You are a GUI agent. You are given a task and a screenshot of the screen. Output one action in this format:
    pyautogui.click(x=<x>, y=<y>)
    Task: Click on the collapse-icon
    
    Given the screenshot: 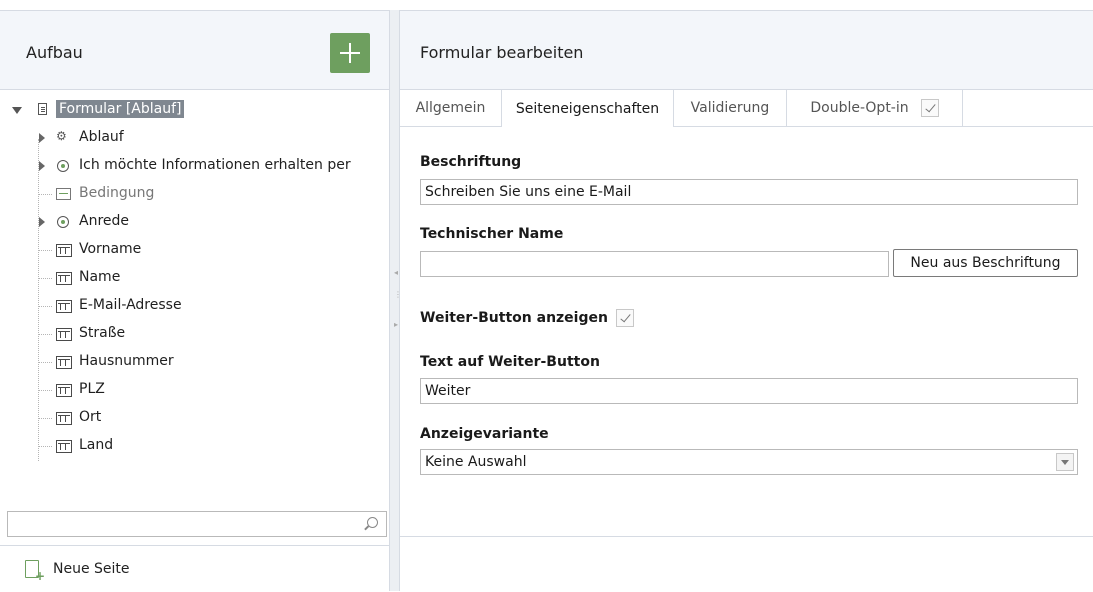 What is the action you would take?
    pyautogui.click(x=17, y=112)
    